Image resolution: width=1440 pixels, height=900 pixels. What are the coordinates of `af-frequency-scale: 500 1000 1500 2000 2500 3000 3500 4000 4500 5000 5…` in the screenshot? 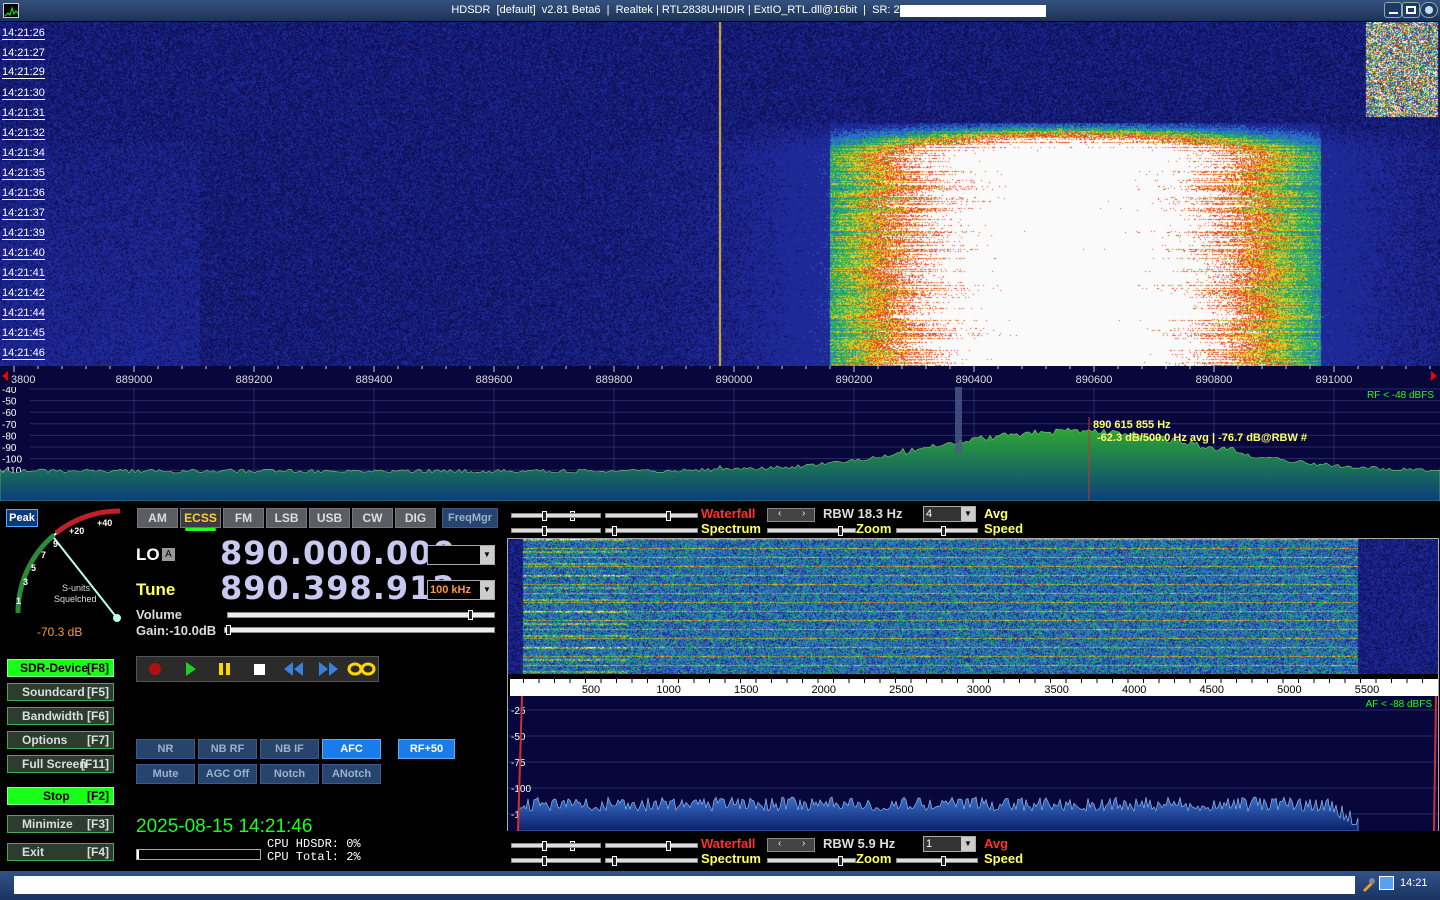 It's located at (973, 687).